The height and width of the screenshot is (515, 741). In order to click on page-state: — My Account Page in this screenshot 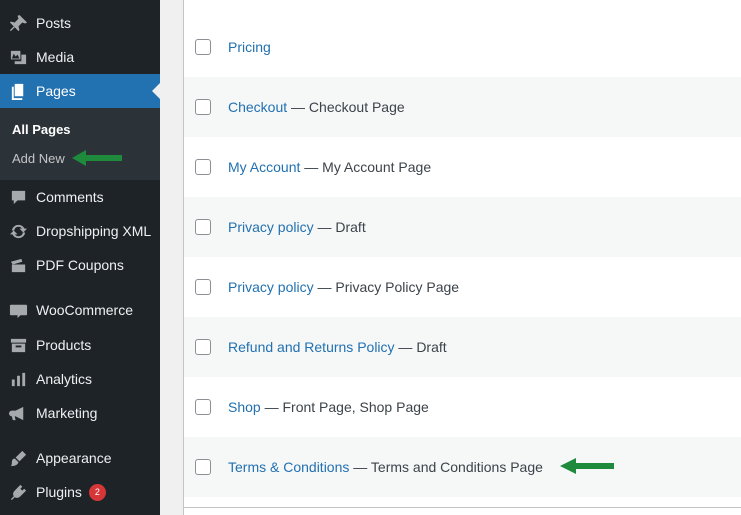, I will do `click(366, 167)`.